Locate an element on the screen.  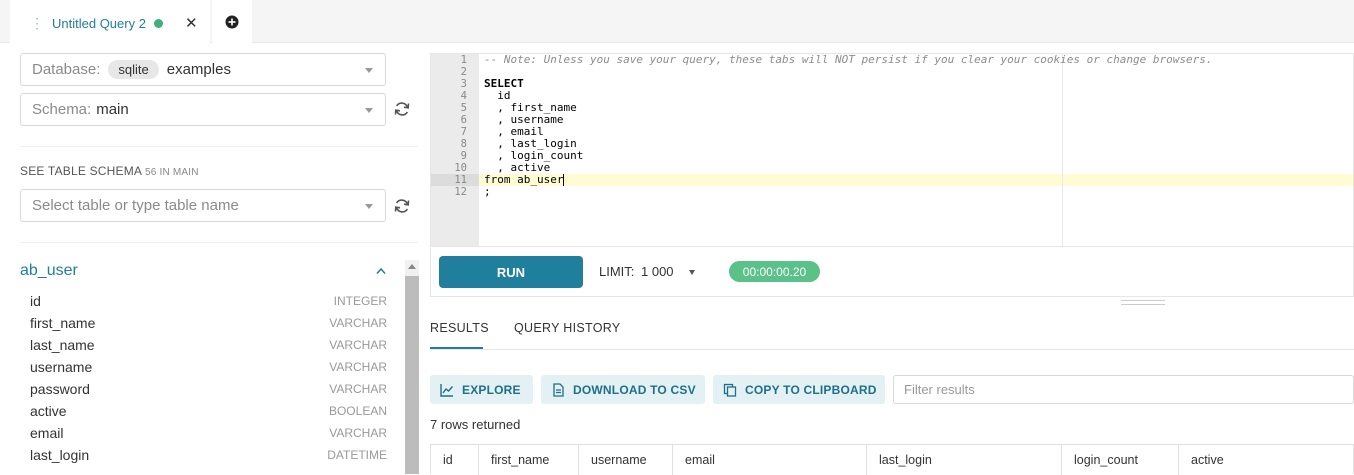
copy-to-clipboard-button: COPY TO CLIPBOARD is located at coordinates (799, 389).